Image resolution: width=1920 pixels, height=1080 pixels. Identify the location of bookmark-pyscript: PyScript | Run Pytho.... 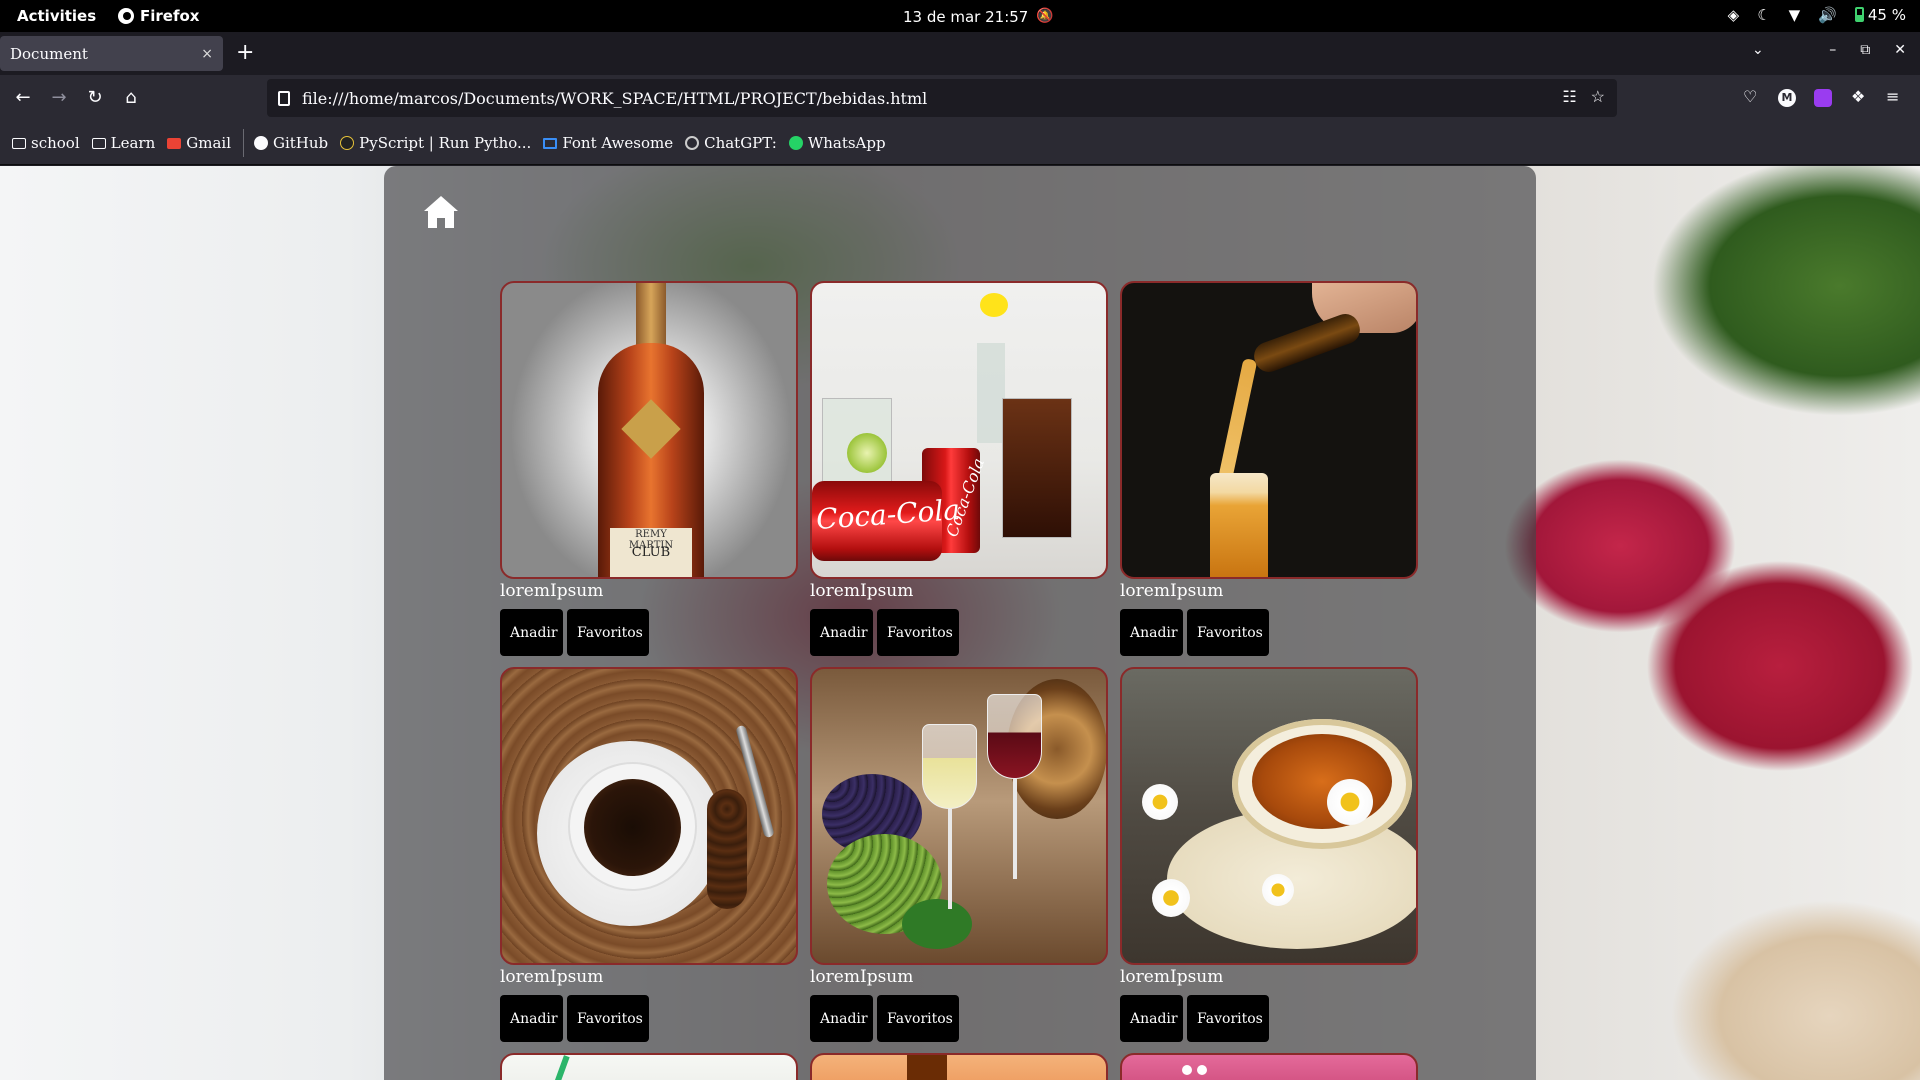
(435, 143).